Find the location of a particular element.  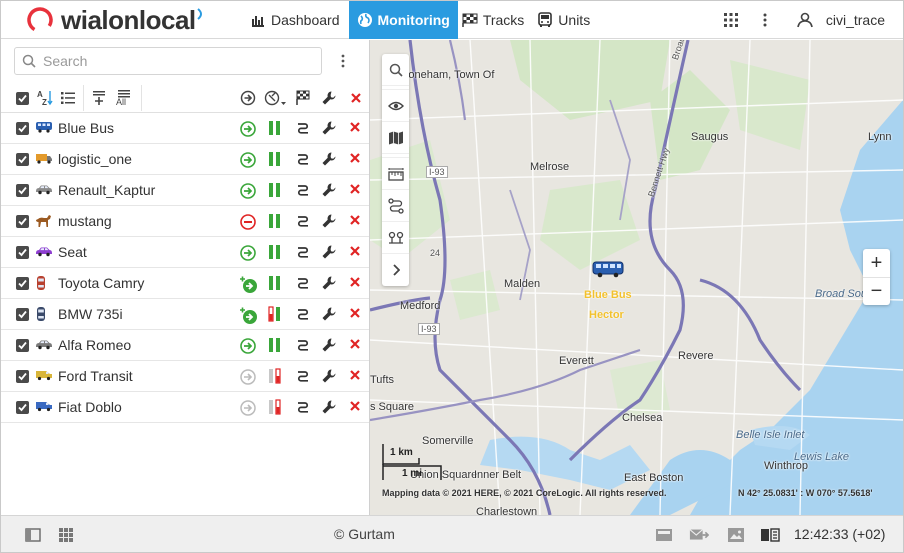

map-layers-button is located at coordinates (395, 138).